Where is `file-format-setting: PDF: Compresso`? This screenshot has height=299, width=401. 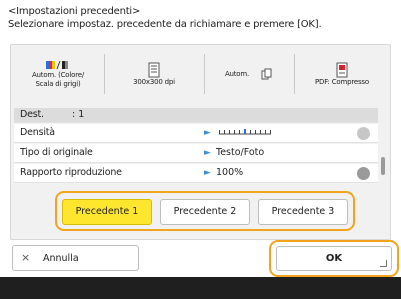 file-format-setting: PDF: Compresso is located at coordinates (342, 74).